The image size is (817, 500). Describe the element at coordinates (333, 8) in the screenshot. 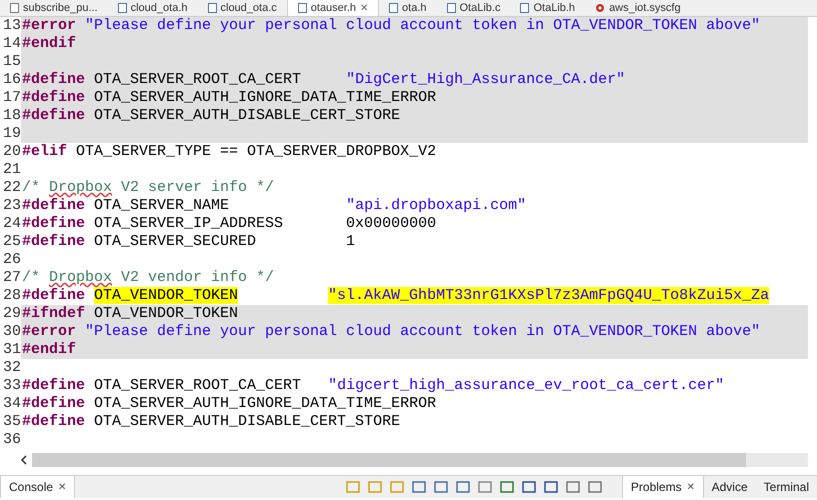

I see `editor-tab: otauser.h ✕` at that location.